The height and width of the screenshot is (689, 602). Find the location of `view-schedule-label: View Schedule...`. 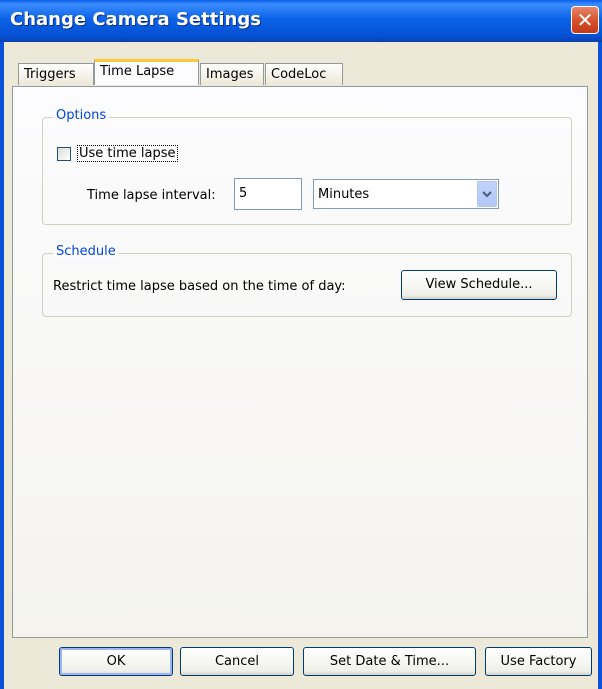

view-schedule-label: View Schedule... is located at coordinates (479, 284).